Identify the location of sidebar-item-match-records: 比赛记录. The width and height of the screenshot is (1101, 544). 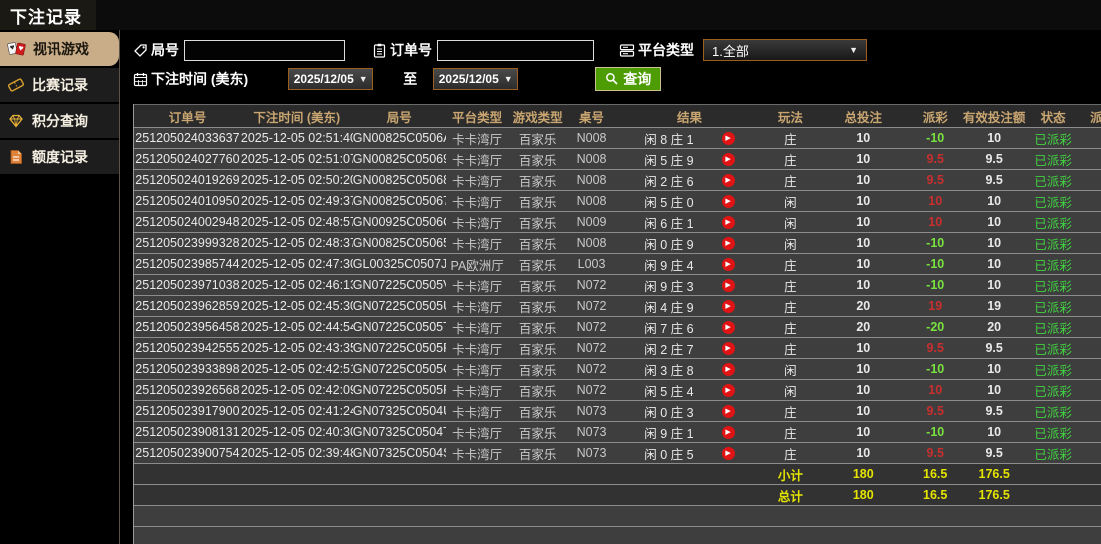
(59, 85).